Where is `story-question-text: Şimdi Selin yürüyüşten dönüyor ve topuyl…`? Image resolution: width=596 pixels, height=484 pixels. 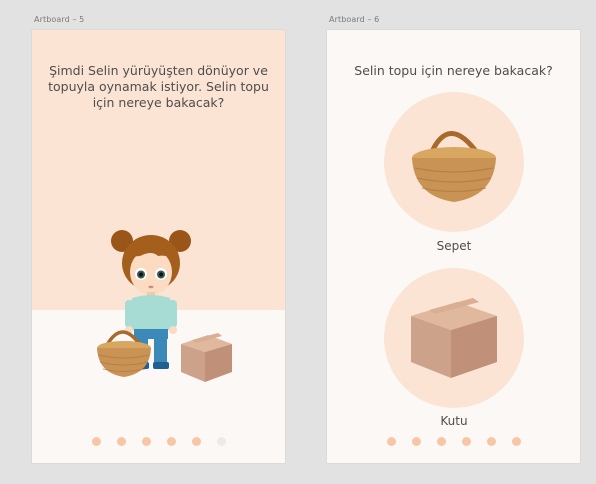 story-question-text: Şimdi Selin yürüyüşten dönüyor ve topuyl… is located at coordinates (158, 86).